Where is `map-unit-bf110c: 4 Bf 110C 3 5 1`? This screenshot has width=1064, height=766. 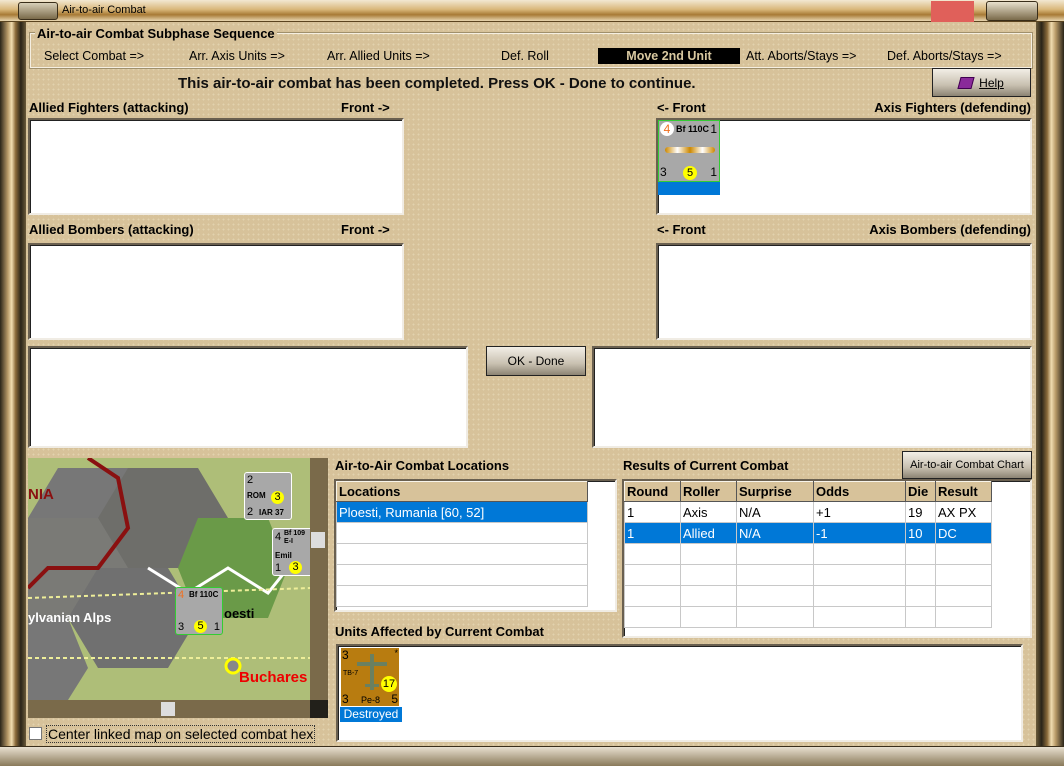 map-unit-bf110c: 4 Bf 110C 3 5 1 is located at coordinates (199, 611).